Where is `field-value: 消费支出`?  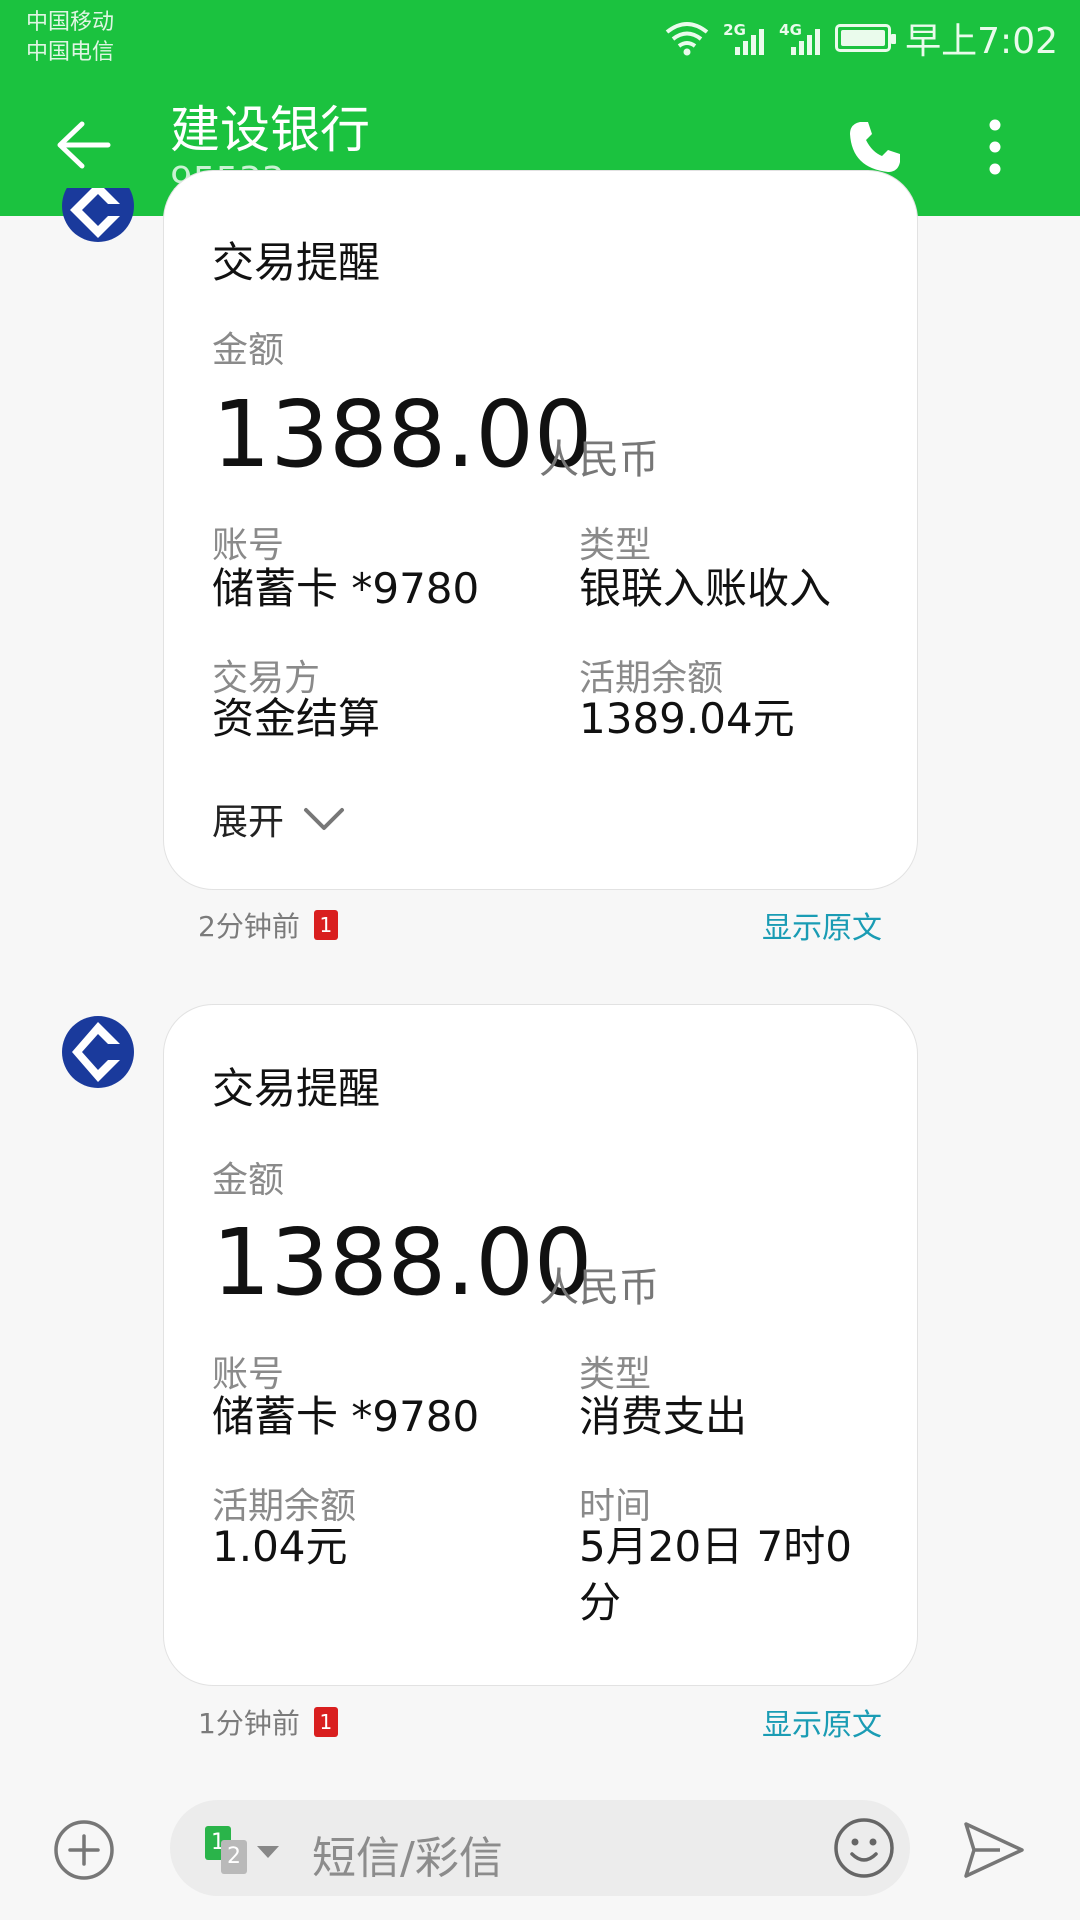 field-value: 消费支出 is located at coordinates (663, 1416).